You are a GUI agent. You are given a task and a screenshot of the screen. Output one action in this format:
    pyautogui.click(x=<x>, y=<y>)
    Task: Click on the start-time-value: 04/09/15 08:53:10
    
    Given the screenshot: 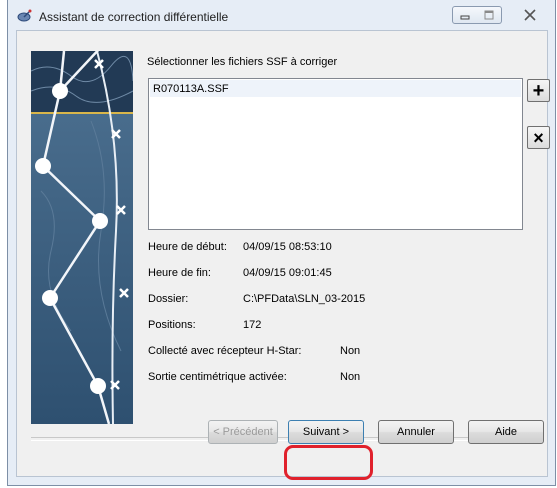 What is the action you would take?
    pyautogui.click(x=287, y=247)
    